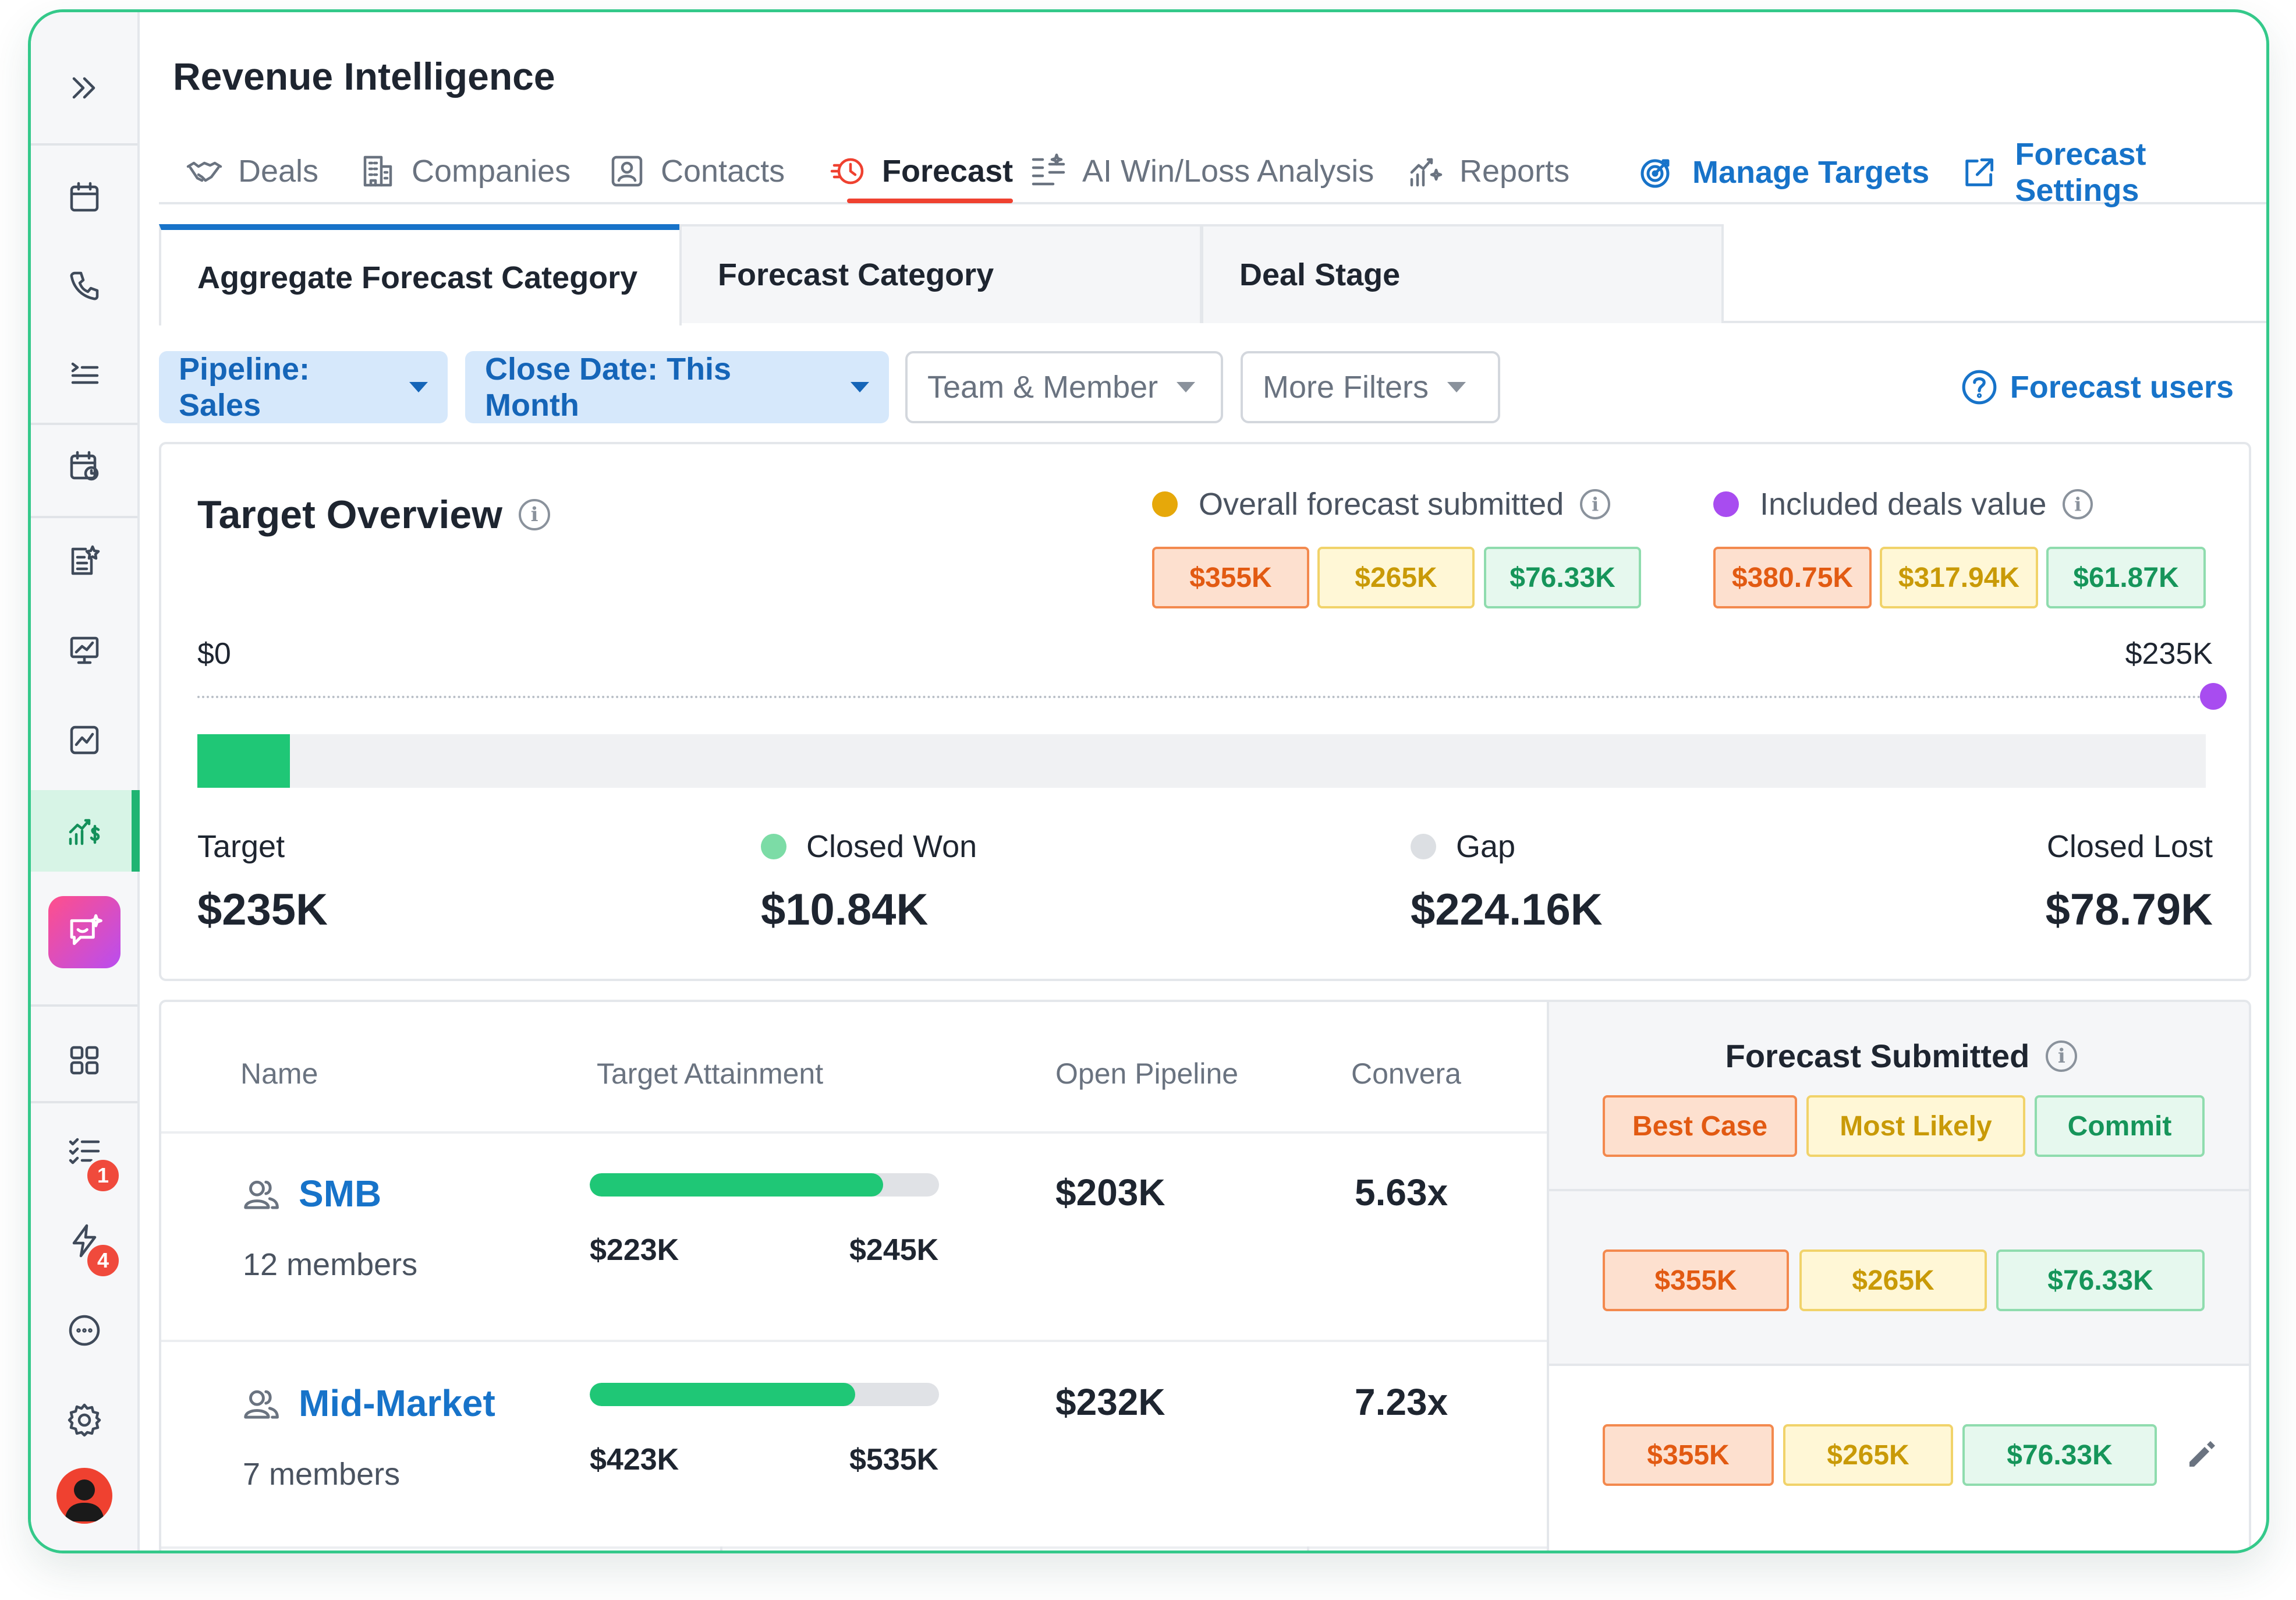  What do you see at coordinates (262, 909) in the screenshot?
I see `target-stat-value: $235K` at bounding box center [262, 909].